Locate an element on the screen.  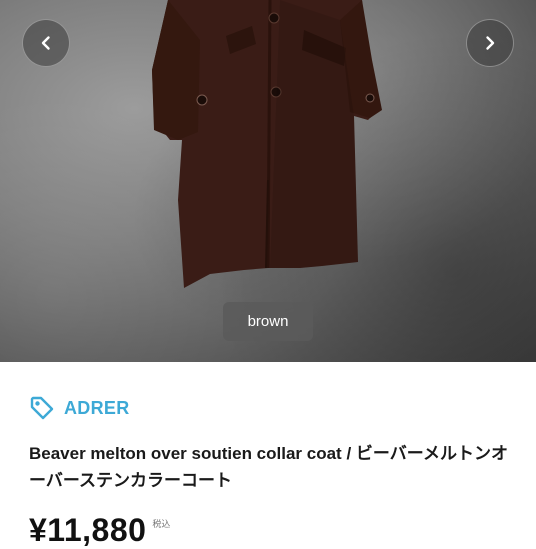
gallery-next-button is located at coordinates (490, 43).